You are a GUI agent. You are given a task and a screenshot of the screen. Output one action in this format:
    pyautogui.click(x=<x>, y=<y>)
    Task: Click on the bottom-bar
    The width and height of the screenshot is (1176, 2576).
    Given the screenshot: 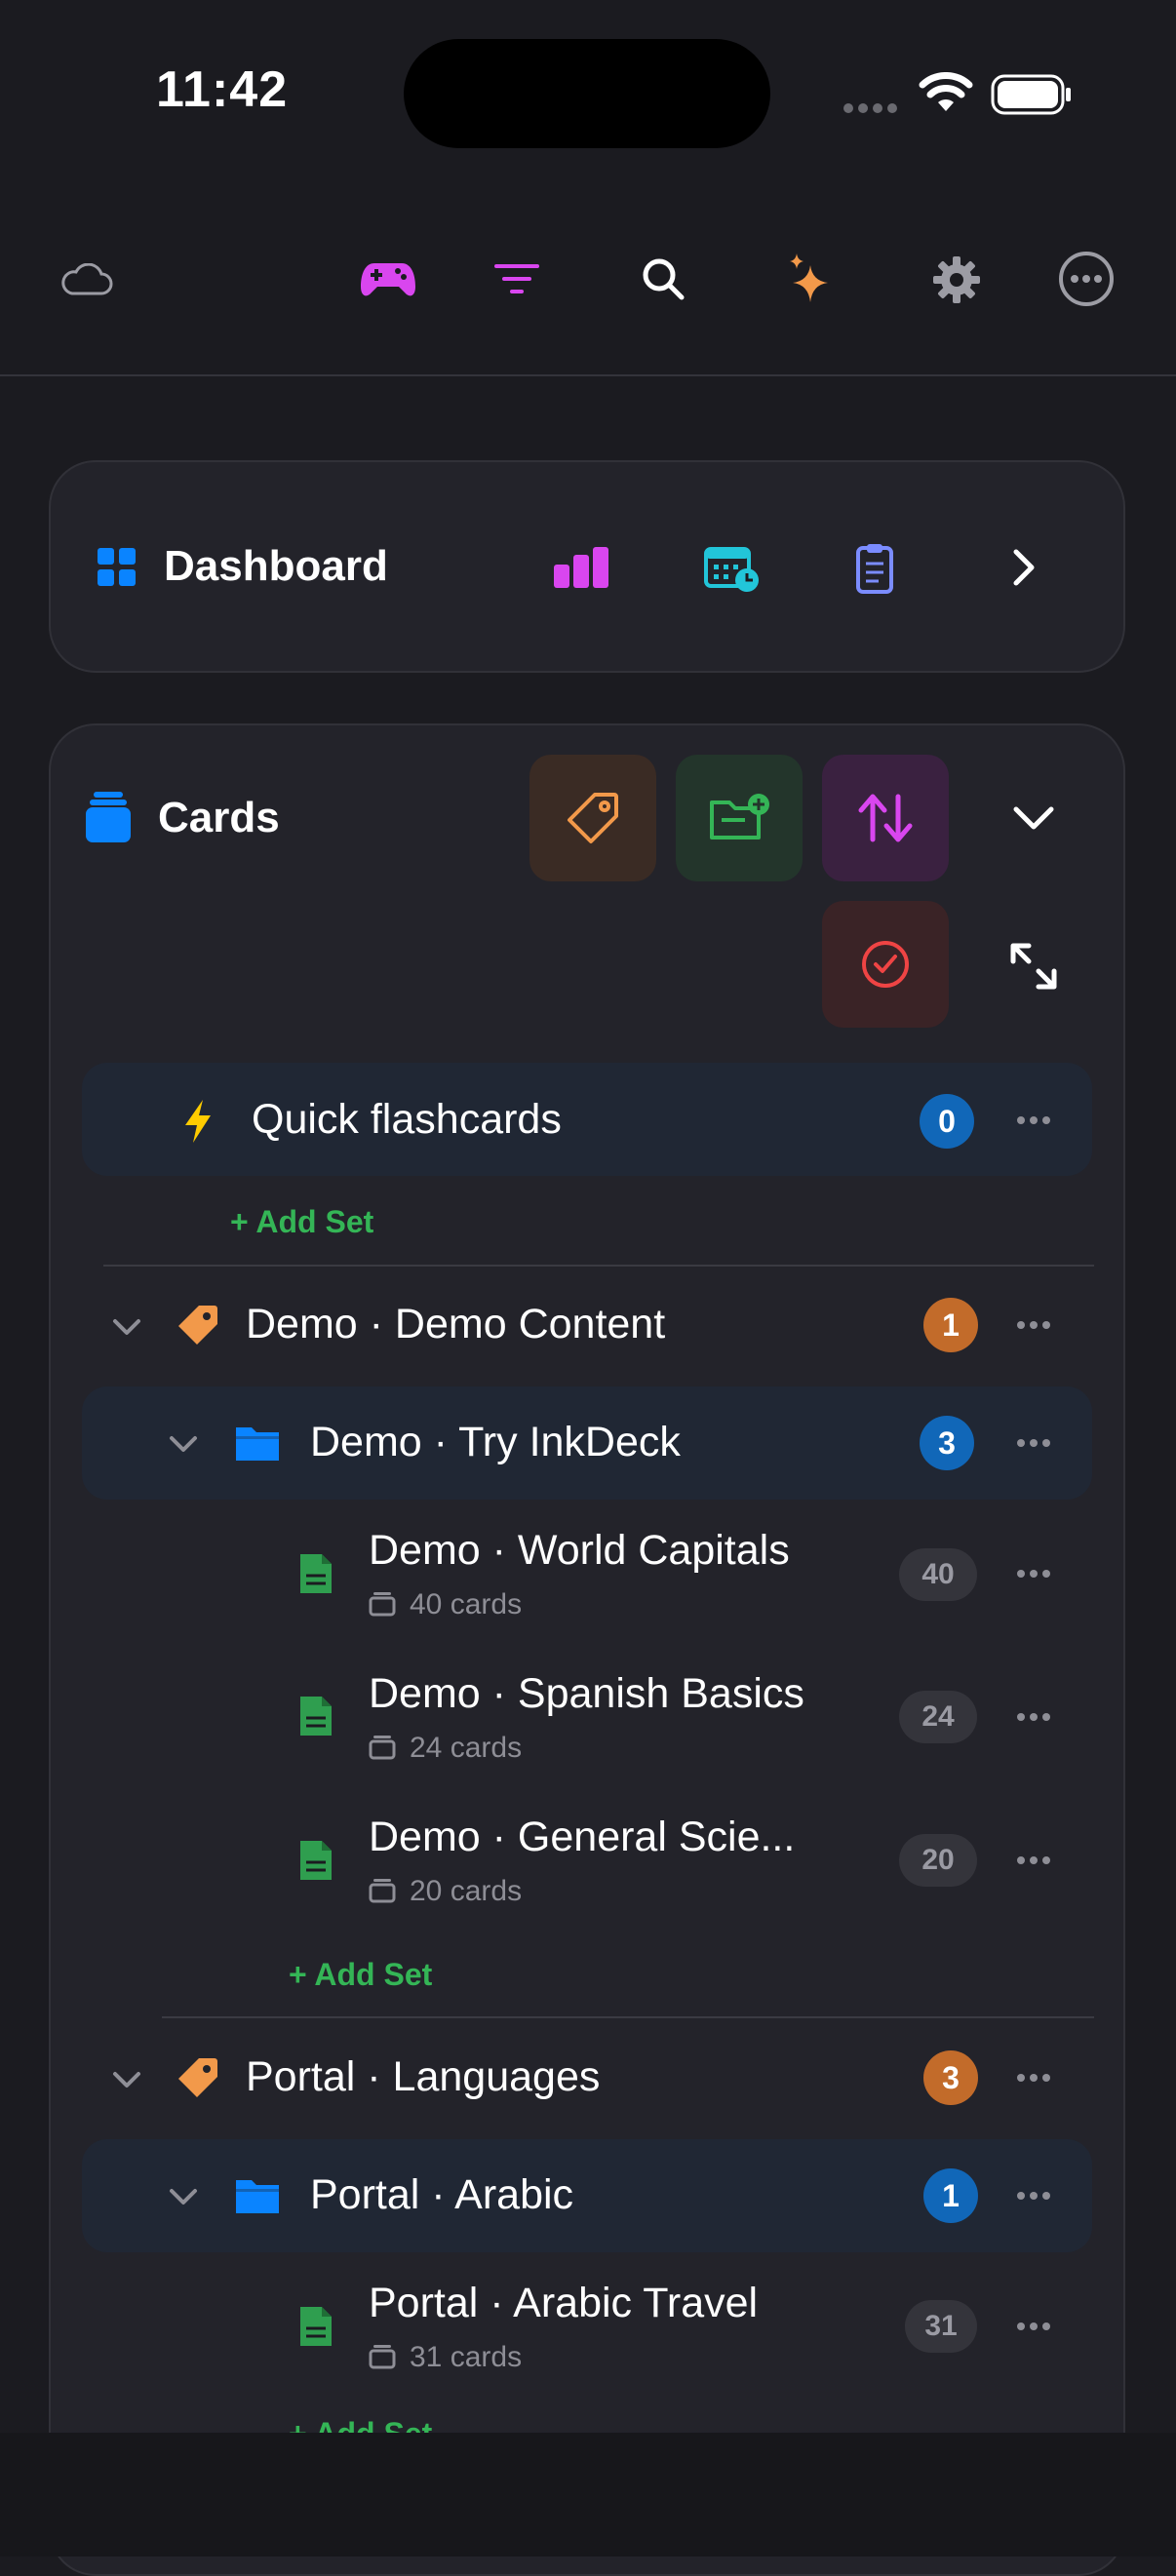 What is the action you would take?
    pyautogui.click(x=588, y=2494)
    